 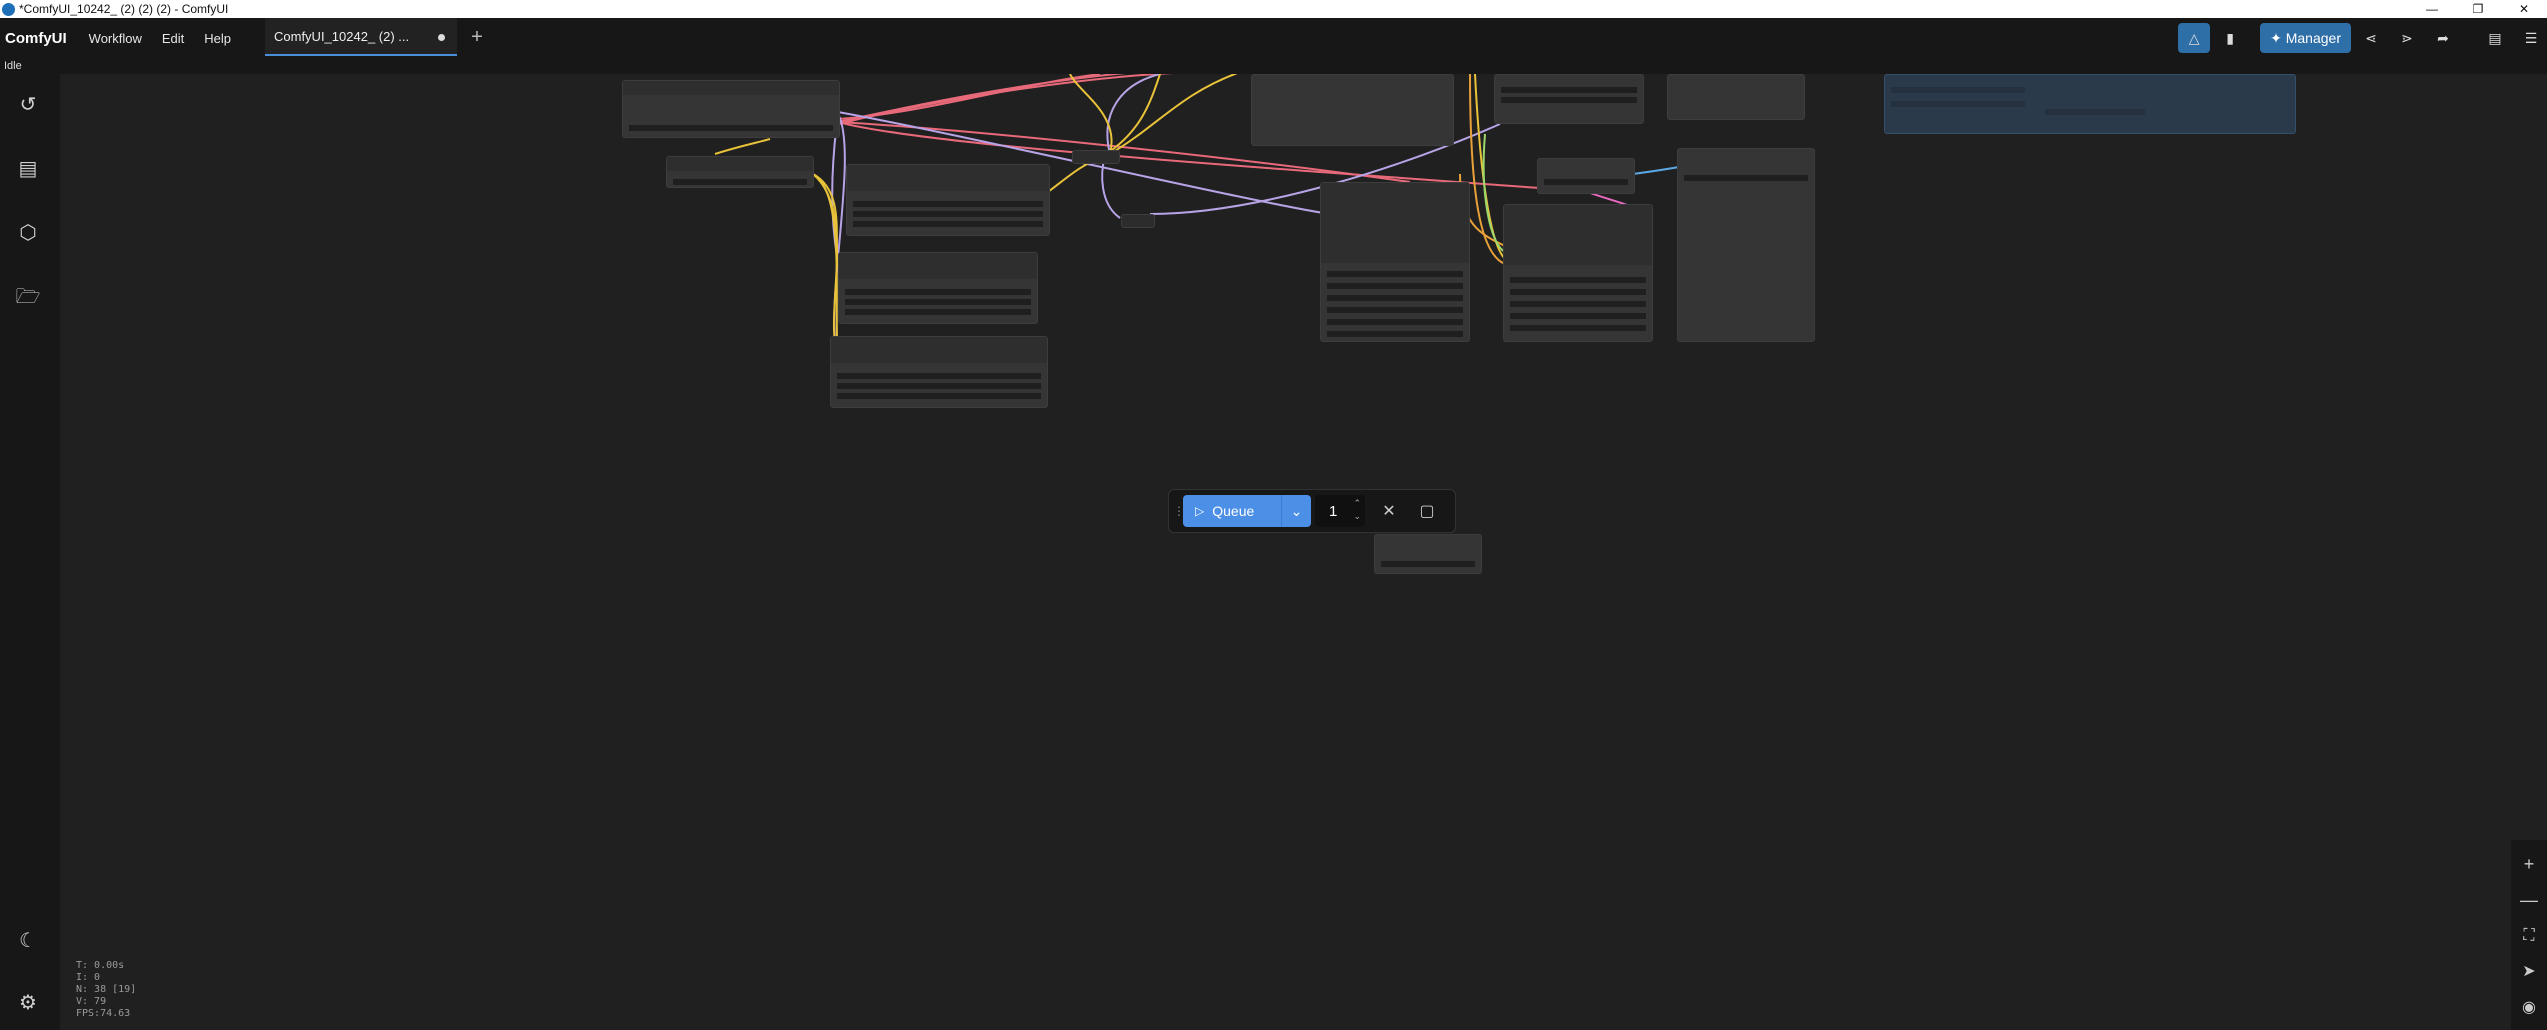 What do you see at coordinates (100, 965) in the screenshot?
I see `stat-time: T: 0.00s` at bounding box center [100, 965].